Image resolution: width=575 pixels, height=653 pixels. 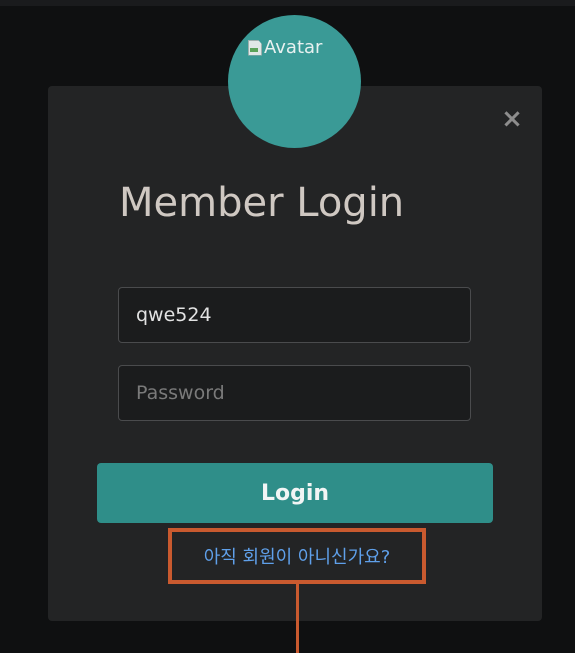 What do you see at coordinates (293, 47) in the screenshot?
I see `avatar-alt-text: Avatar` at bounding box center [293, 47].